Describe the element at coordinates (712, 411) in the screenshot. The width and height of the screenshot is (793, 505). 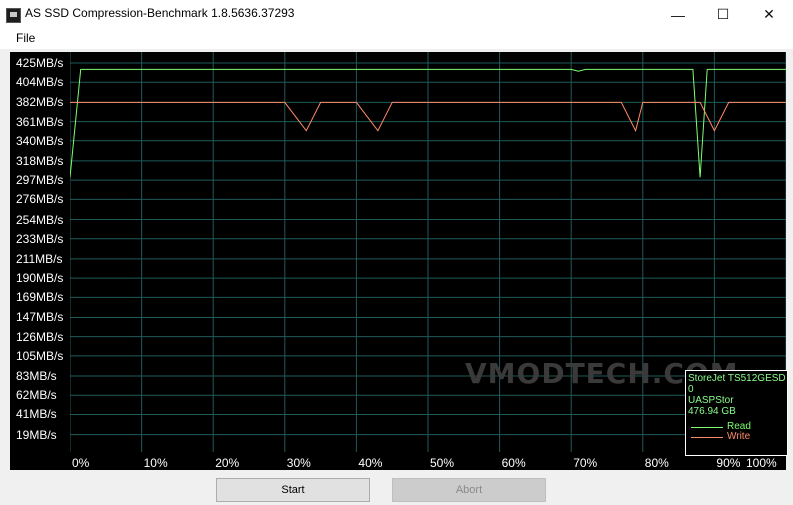
I see `legend-capacity: 476.94 GB` at that location.